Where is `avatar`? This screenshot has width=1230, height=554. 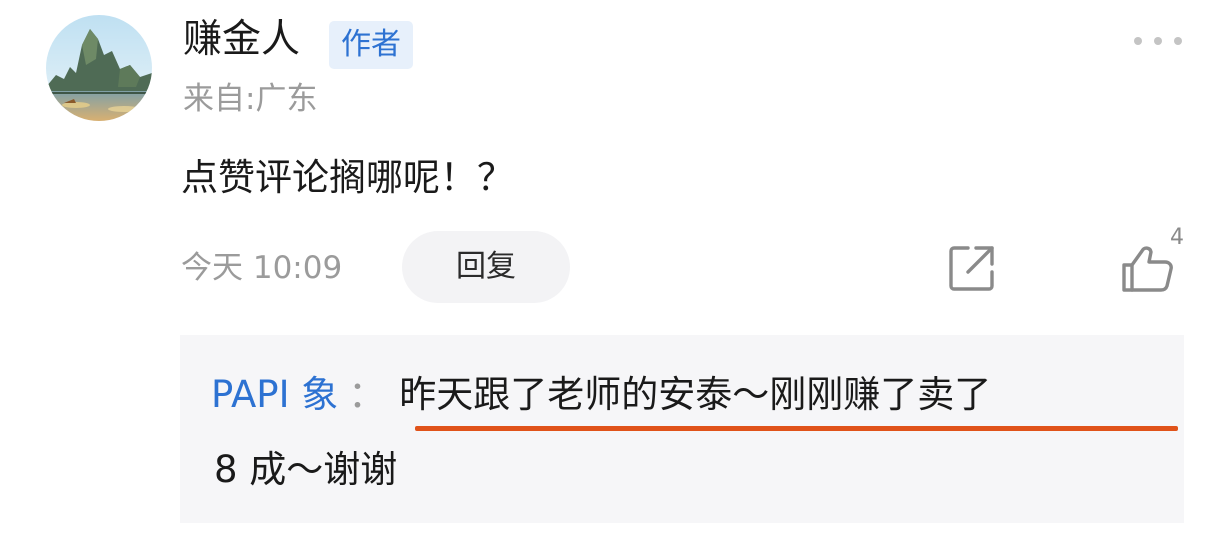 avatar is located at coordinates (99, 68).